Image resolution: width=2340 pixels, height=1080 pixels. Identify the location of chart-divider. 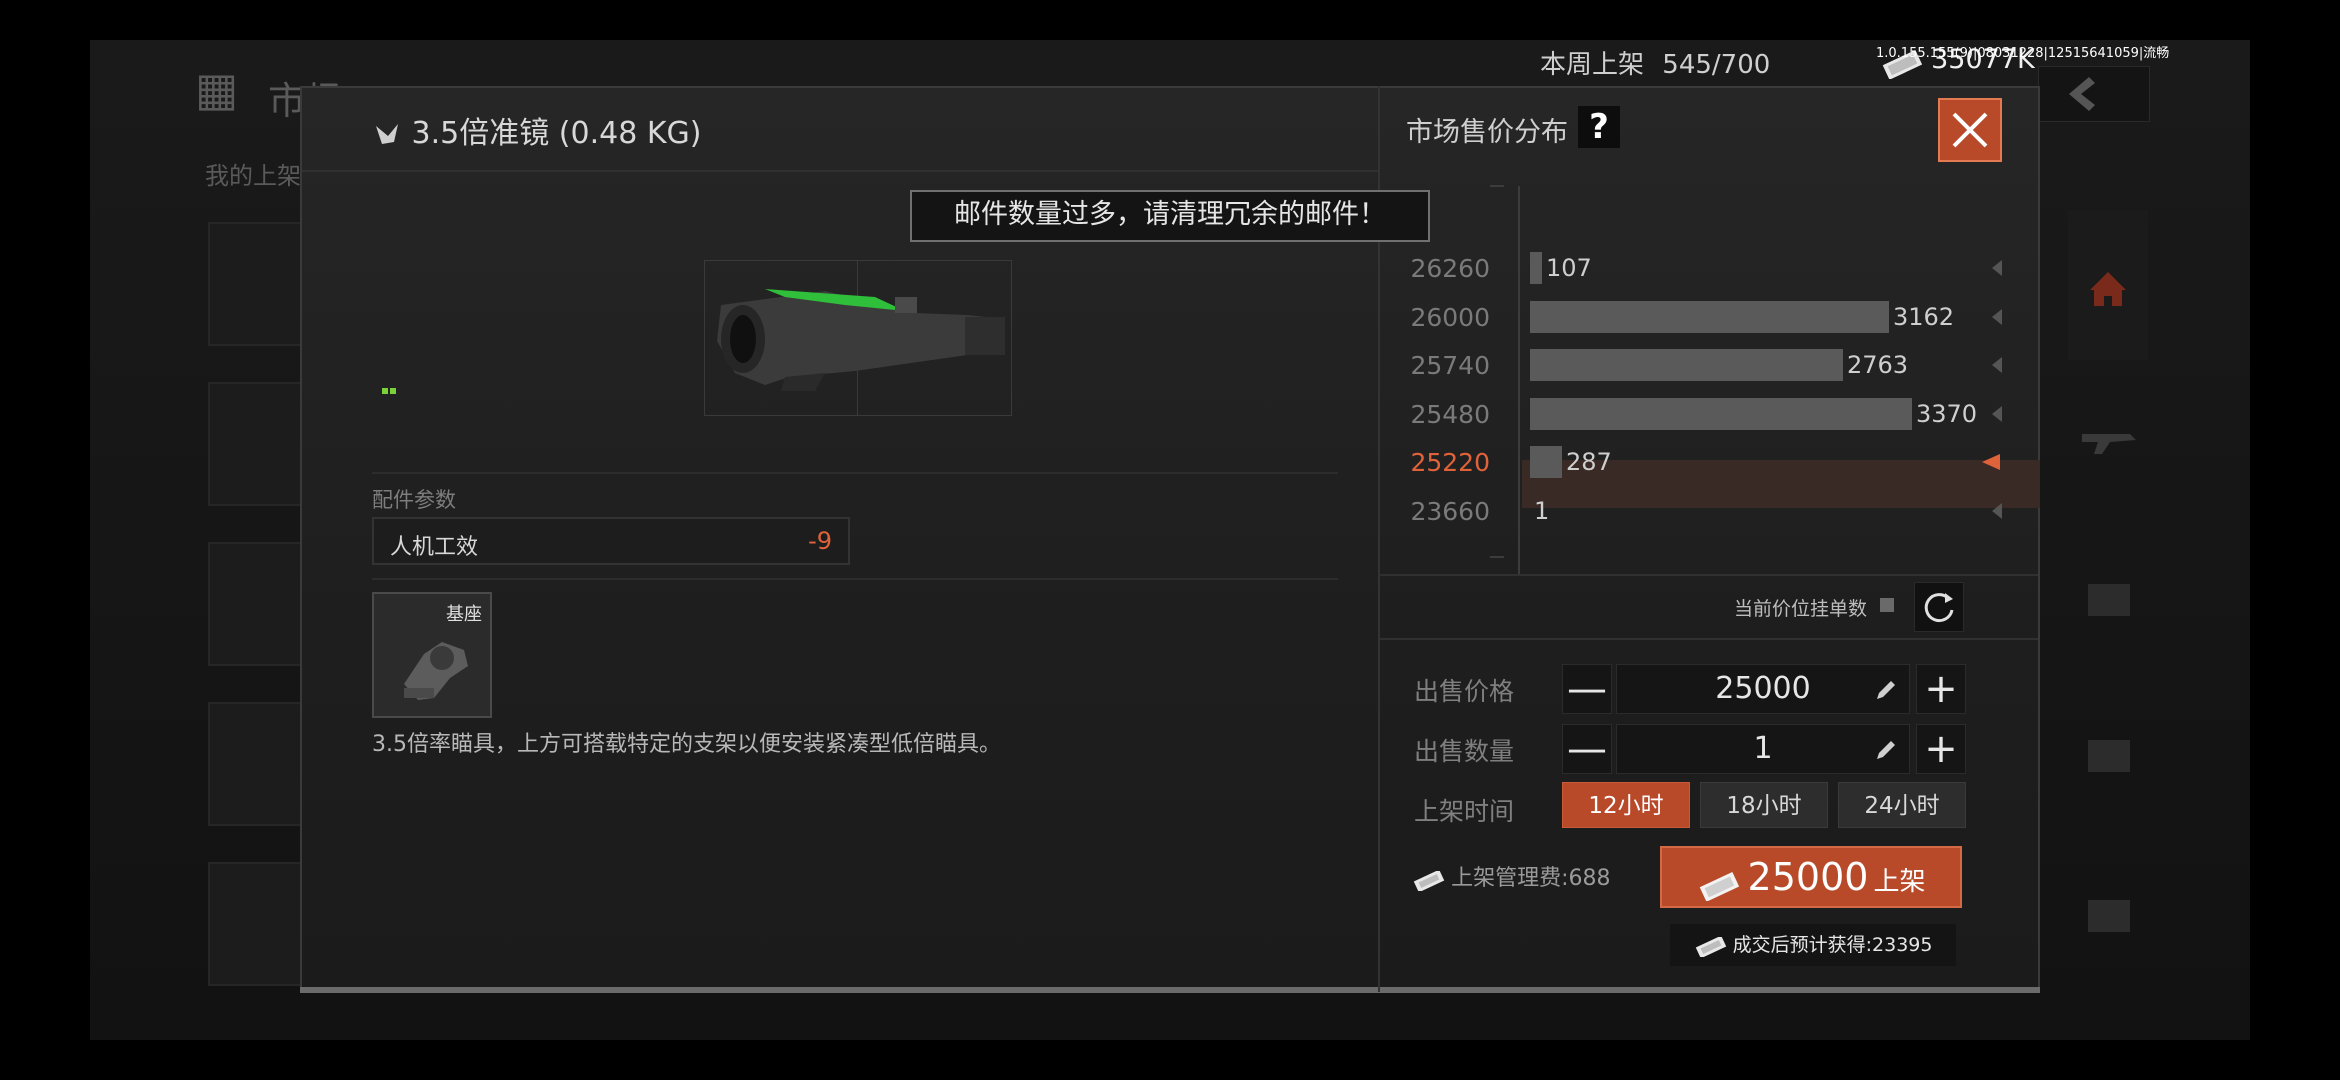
(1709, 575).